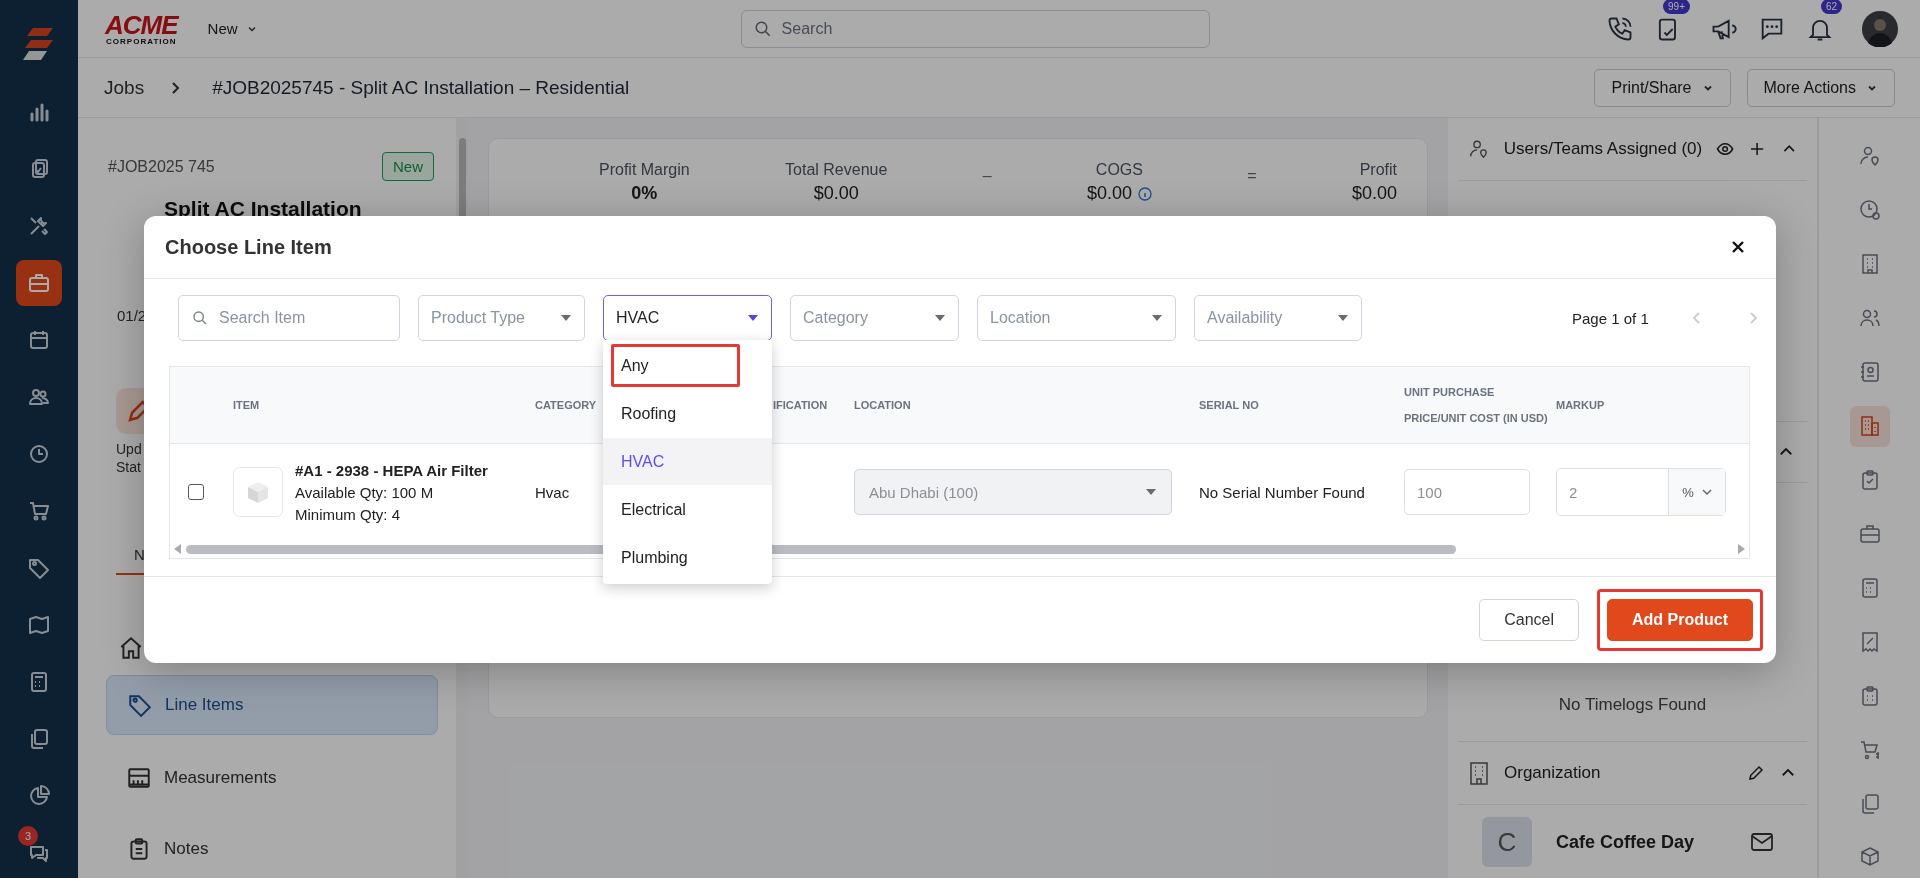 This screenshot has width=1920, height=878. I want to click on column-header: UNIT PURCHASE PRICE/UNIT COST (IN USD), so click(1476, 405).